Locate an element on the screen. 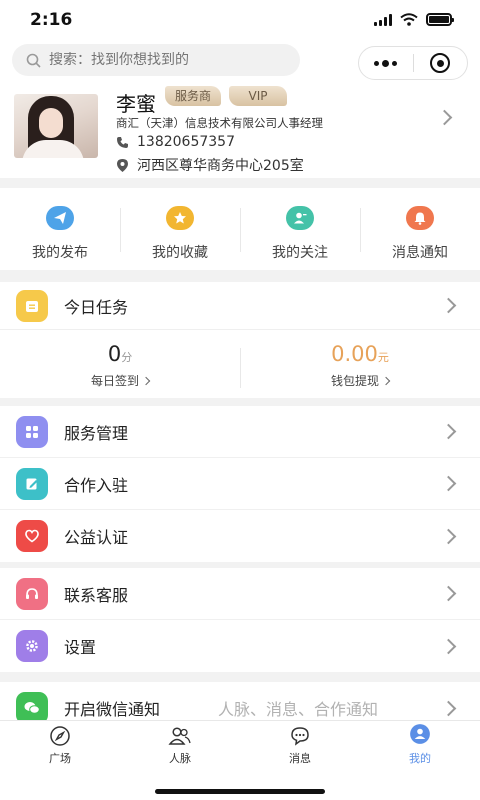  tab-mine: 我的 is located at coordinates (420, 745).